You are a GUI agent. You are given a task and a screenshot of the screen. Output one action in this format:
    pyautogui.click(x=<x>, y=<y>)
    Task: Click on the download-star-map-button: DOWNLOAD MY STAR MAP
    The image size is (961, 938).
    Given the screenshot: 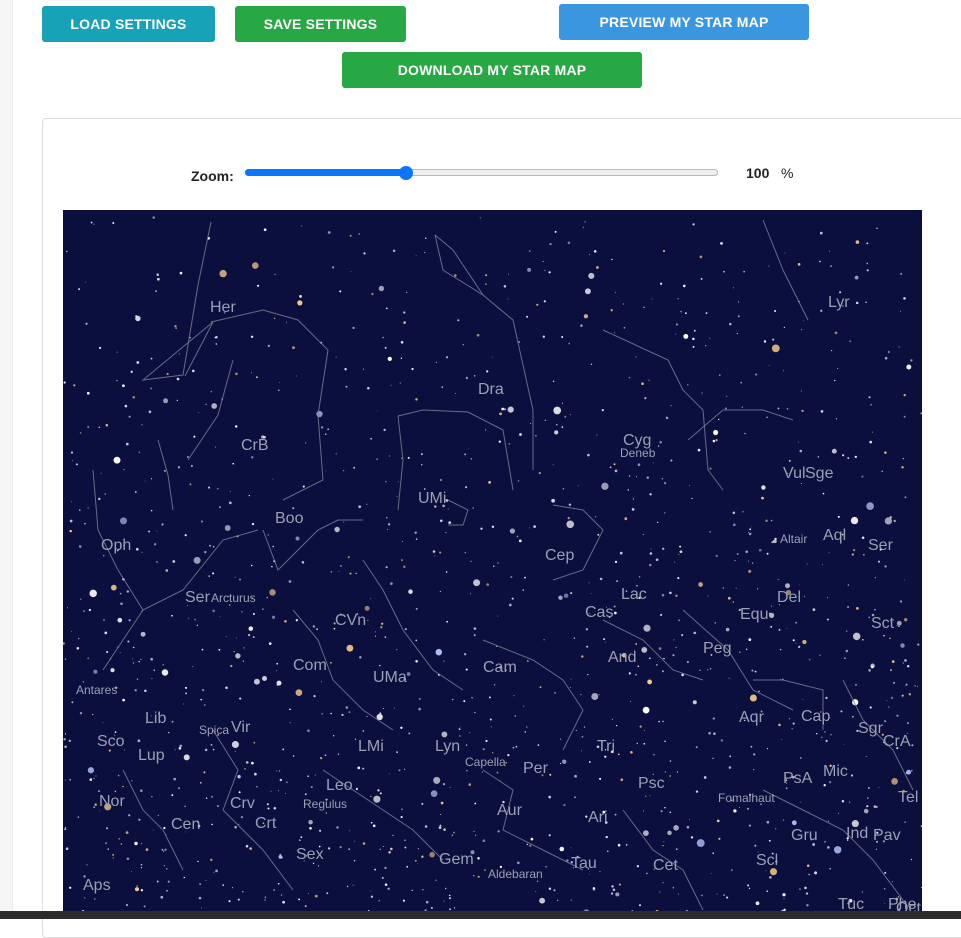 What is the action you would take?
    pyautogui.click(x=492, y=70)
    